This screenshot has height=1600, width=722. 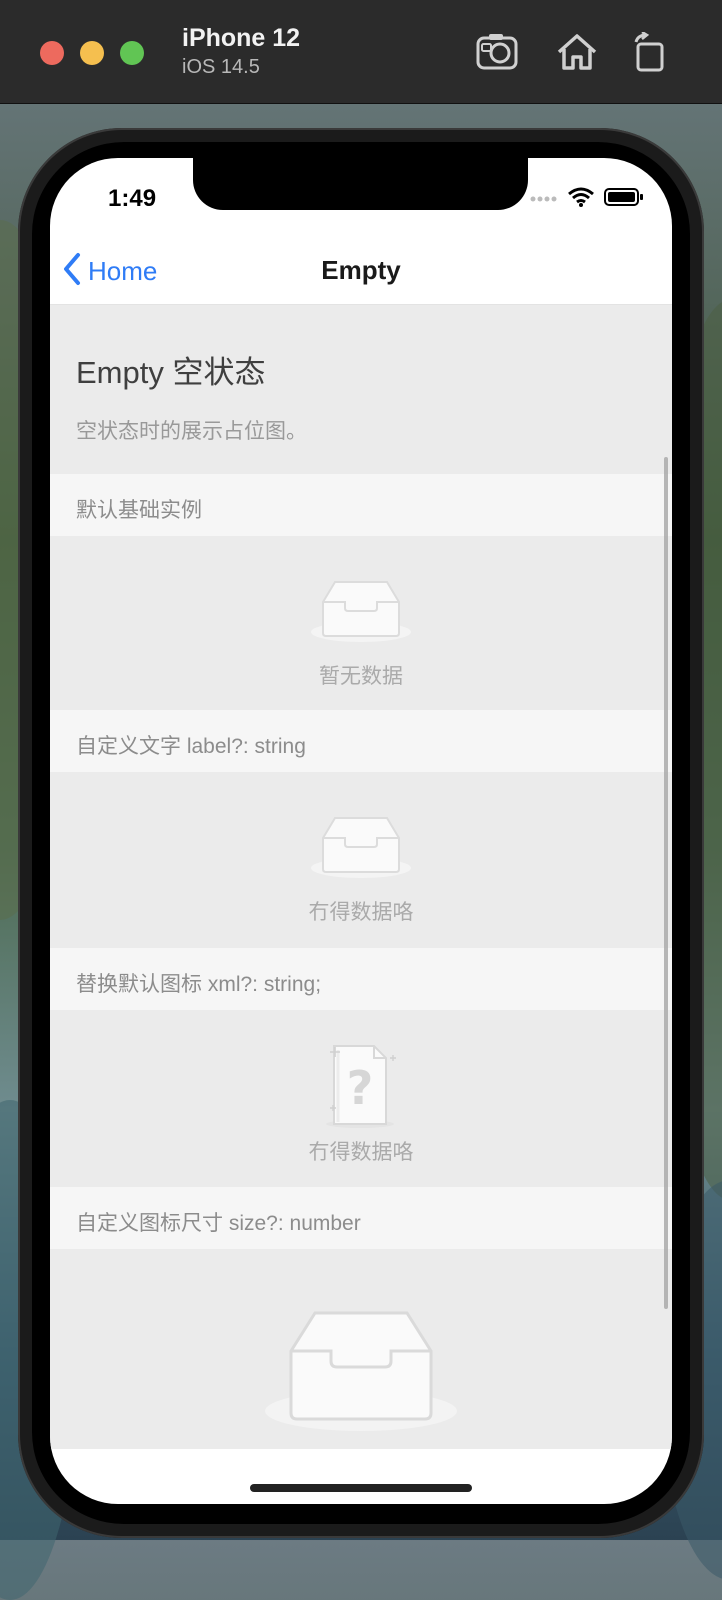 What do you see at coordinates (191, 746) in the screenshot?
I see `section-header-label: 自定义文字 label?: string` at bounding box center [191, 746].